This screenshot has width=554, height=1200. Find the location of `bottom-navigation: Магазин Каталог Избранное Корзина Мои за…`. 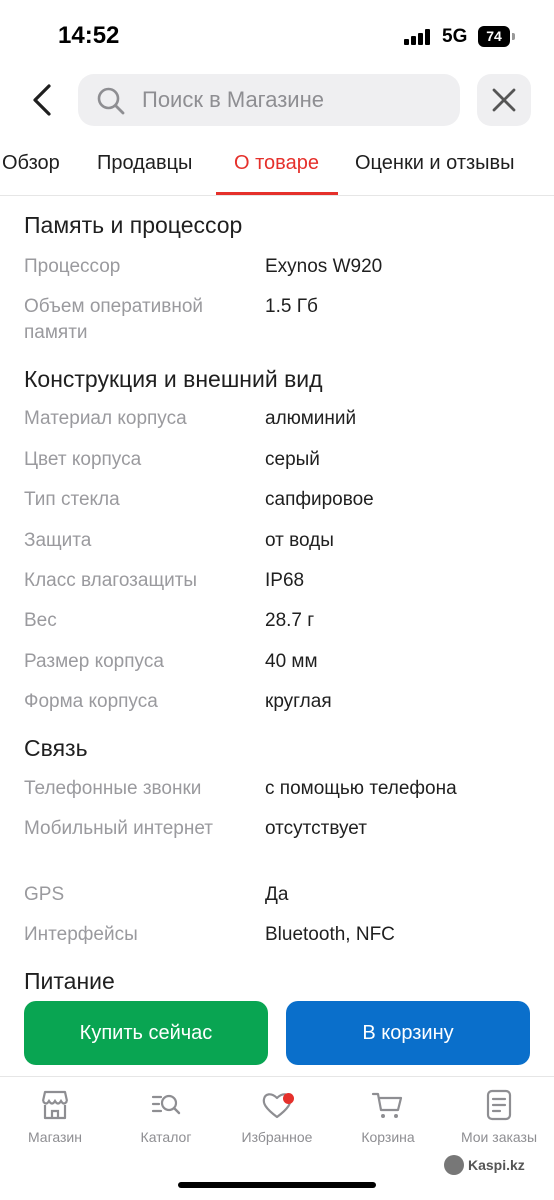

bottom-navigation: Магазин Каталог Избранное Корзина Мои за… is located at coordinates (277, 1138).